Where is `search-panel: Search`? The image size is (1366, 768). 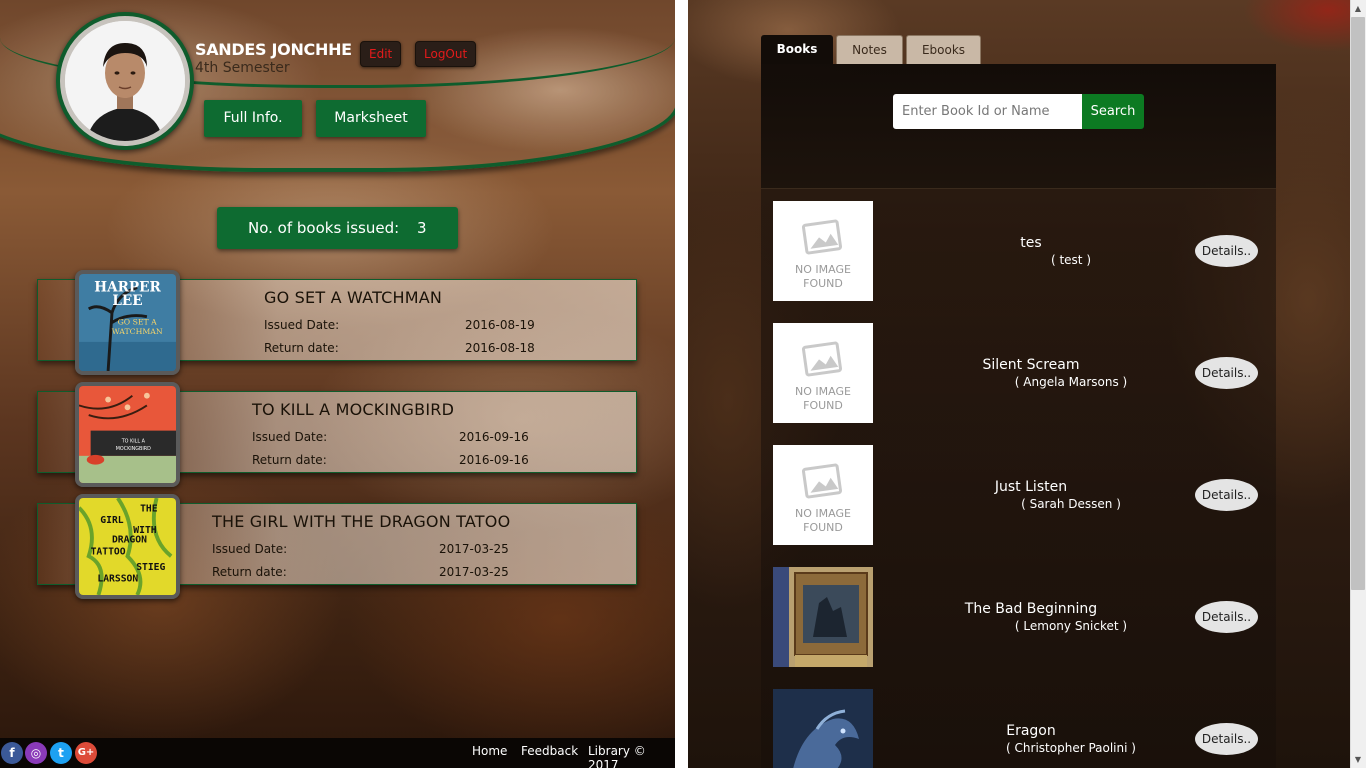 search-panel: Search is located at coordinates (1018, 126).